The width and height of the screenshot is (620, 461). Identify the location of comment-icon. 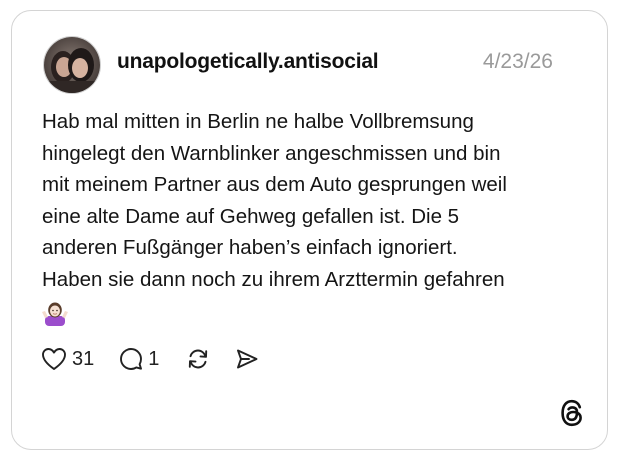
(131, 359).